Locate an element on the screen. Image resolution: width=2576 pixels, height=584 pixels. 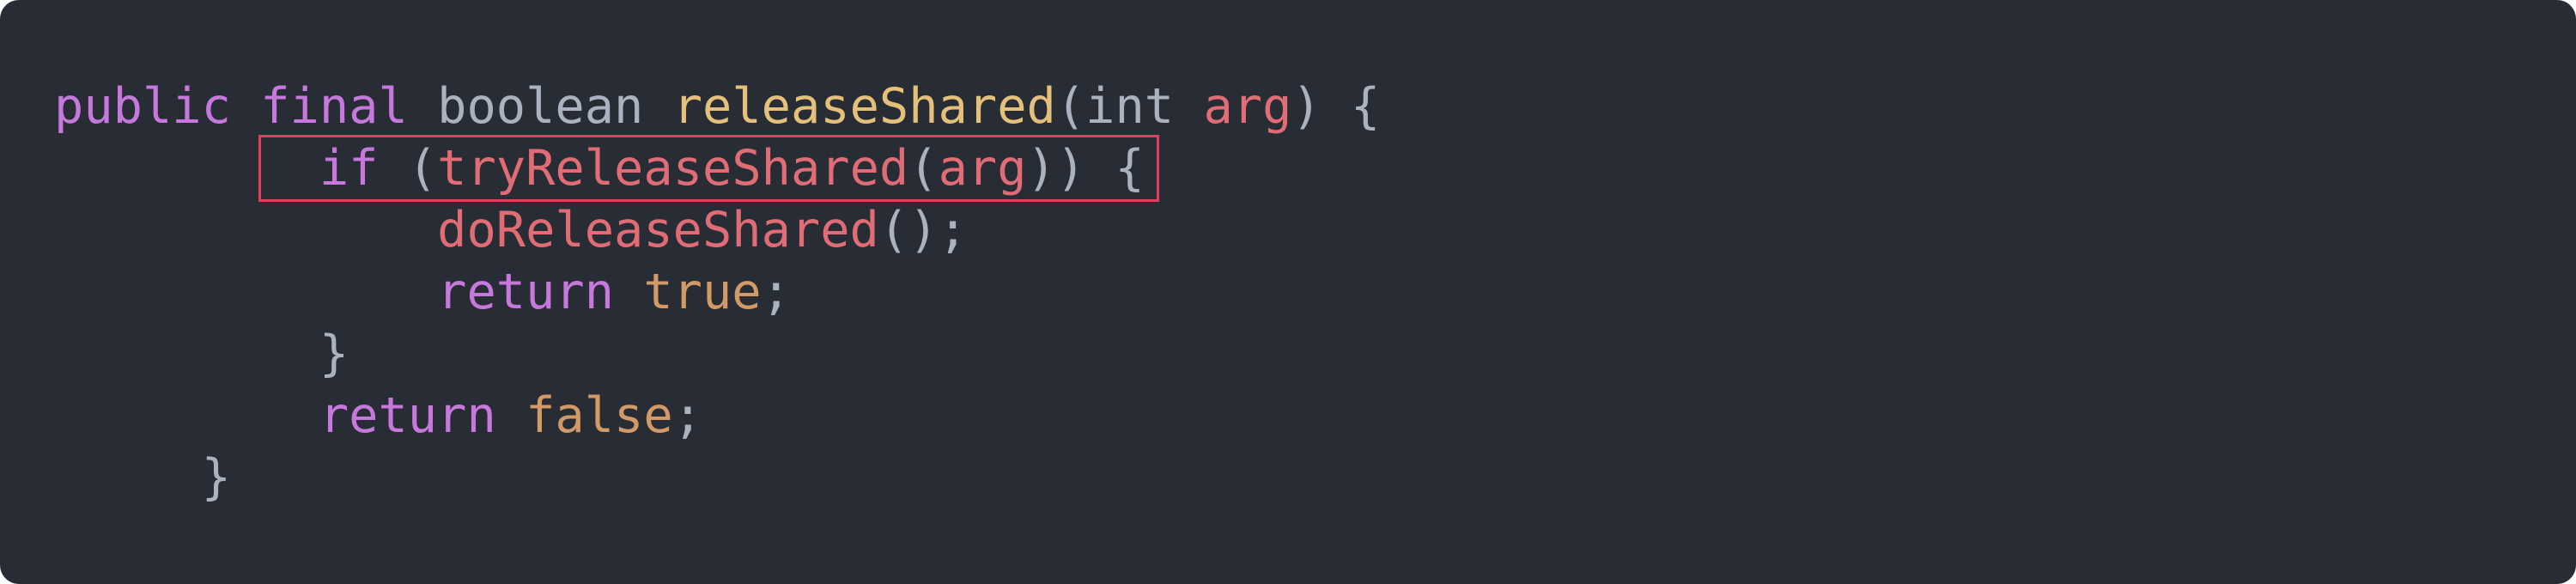
code-line-4: return true; is located at coordinates (717, 292).